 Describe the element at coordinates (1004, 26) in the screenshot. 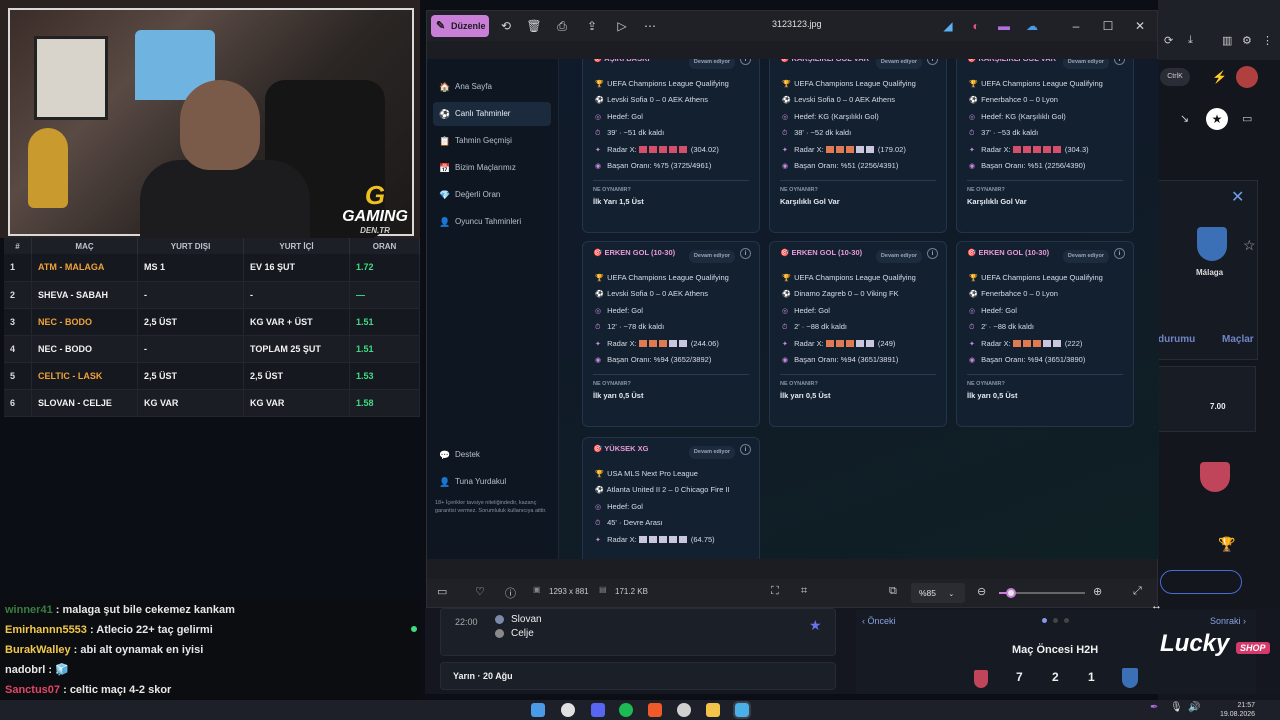

I see `clipchamp-icon: ▬` at that location.